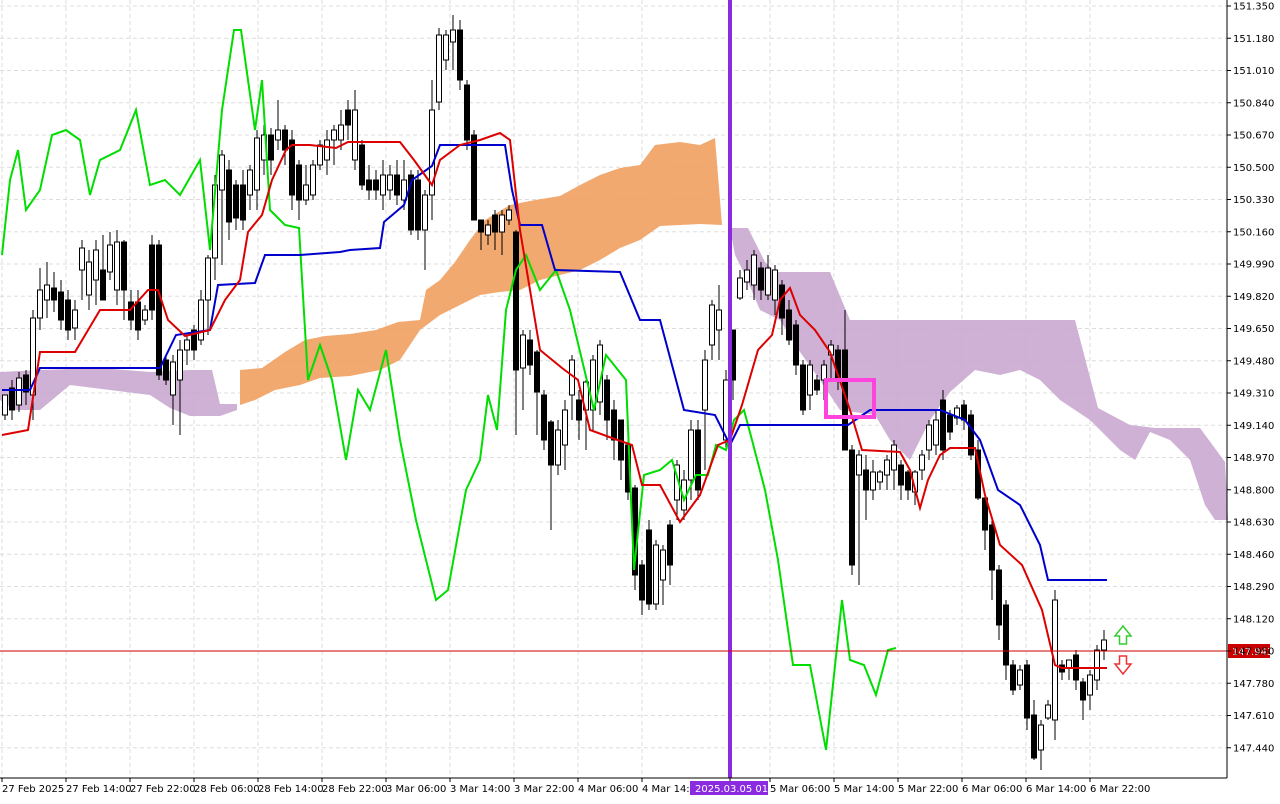 This screenshot has height=804, width=1280. Describe the element at coordinates (1253, 555) in the screenshot. I see `price-tick-label: 148.460` at that location.